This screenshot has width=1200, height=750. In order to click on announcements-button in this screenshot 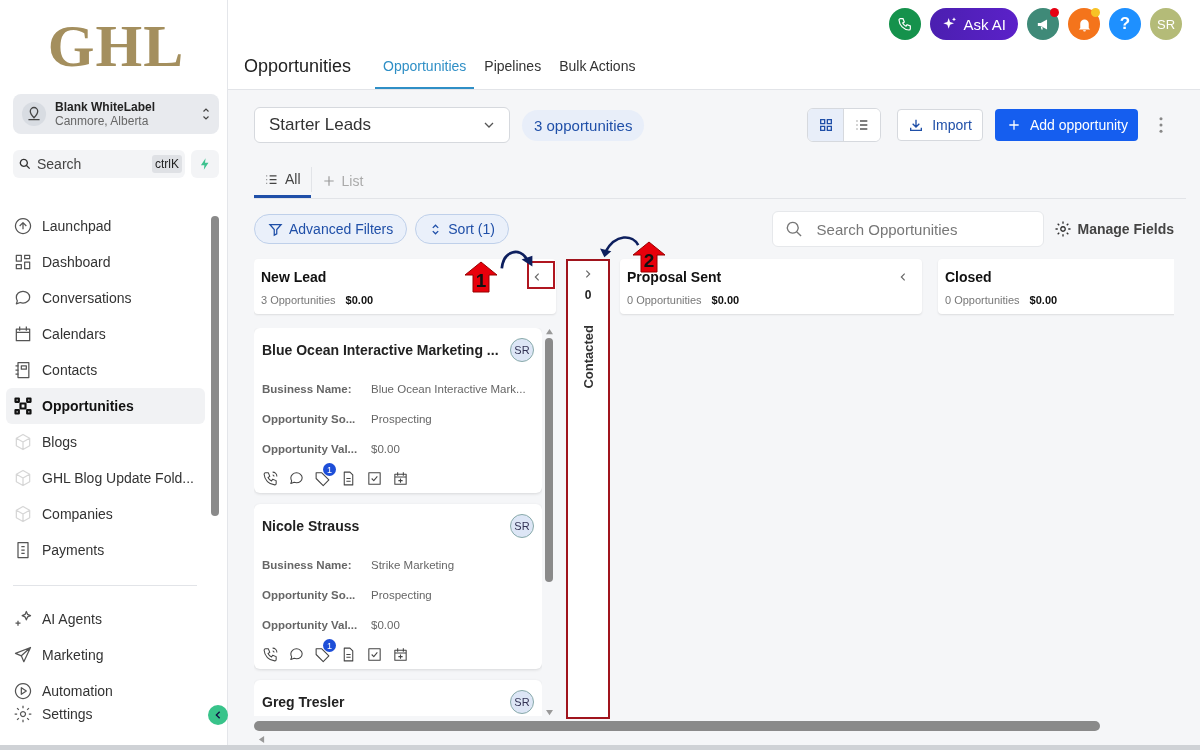, I will do `click(1043, 24)`.